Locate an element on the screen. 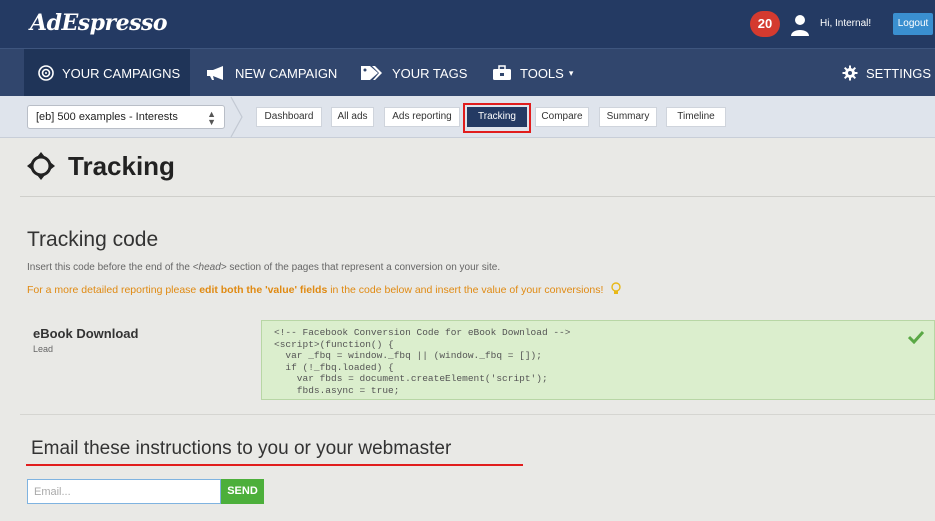 The width and height of the screenshot is (935, 521). nav-label: YOUR CAMPAIGNS is located at coordinates (121, 73).